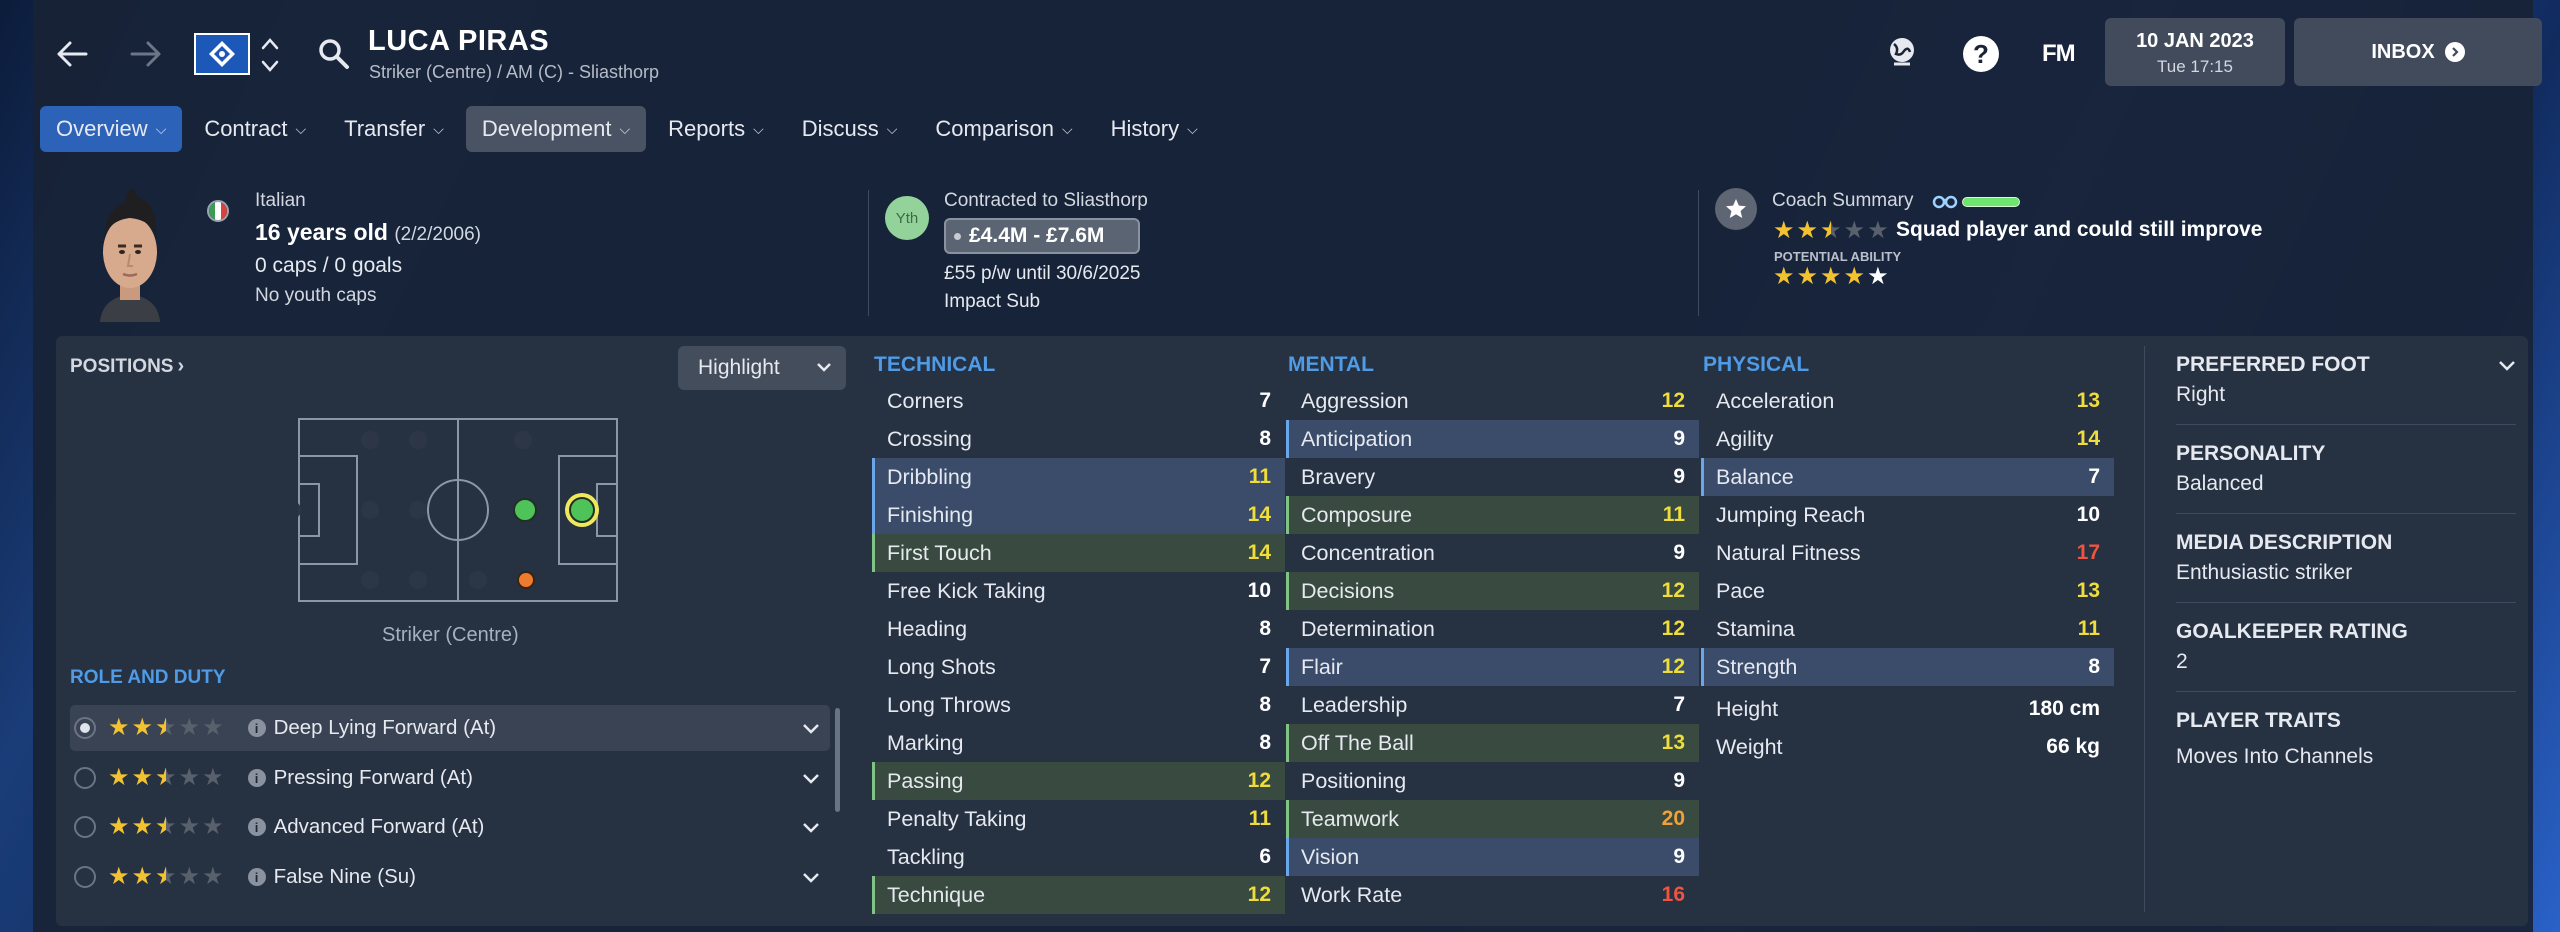 The height and width of the screenshot is (932, 2560). What do you see at coordinates (2059, 54) in the screenshot?
I see `fm-logo: FM` at bounding box center [2059, 54].